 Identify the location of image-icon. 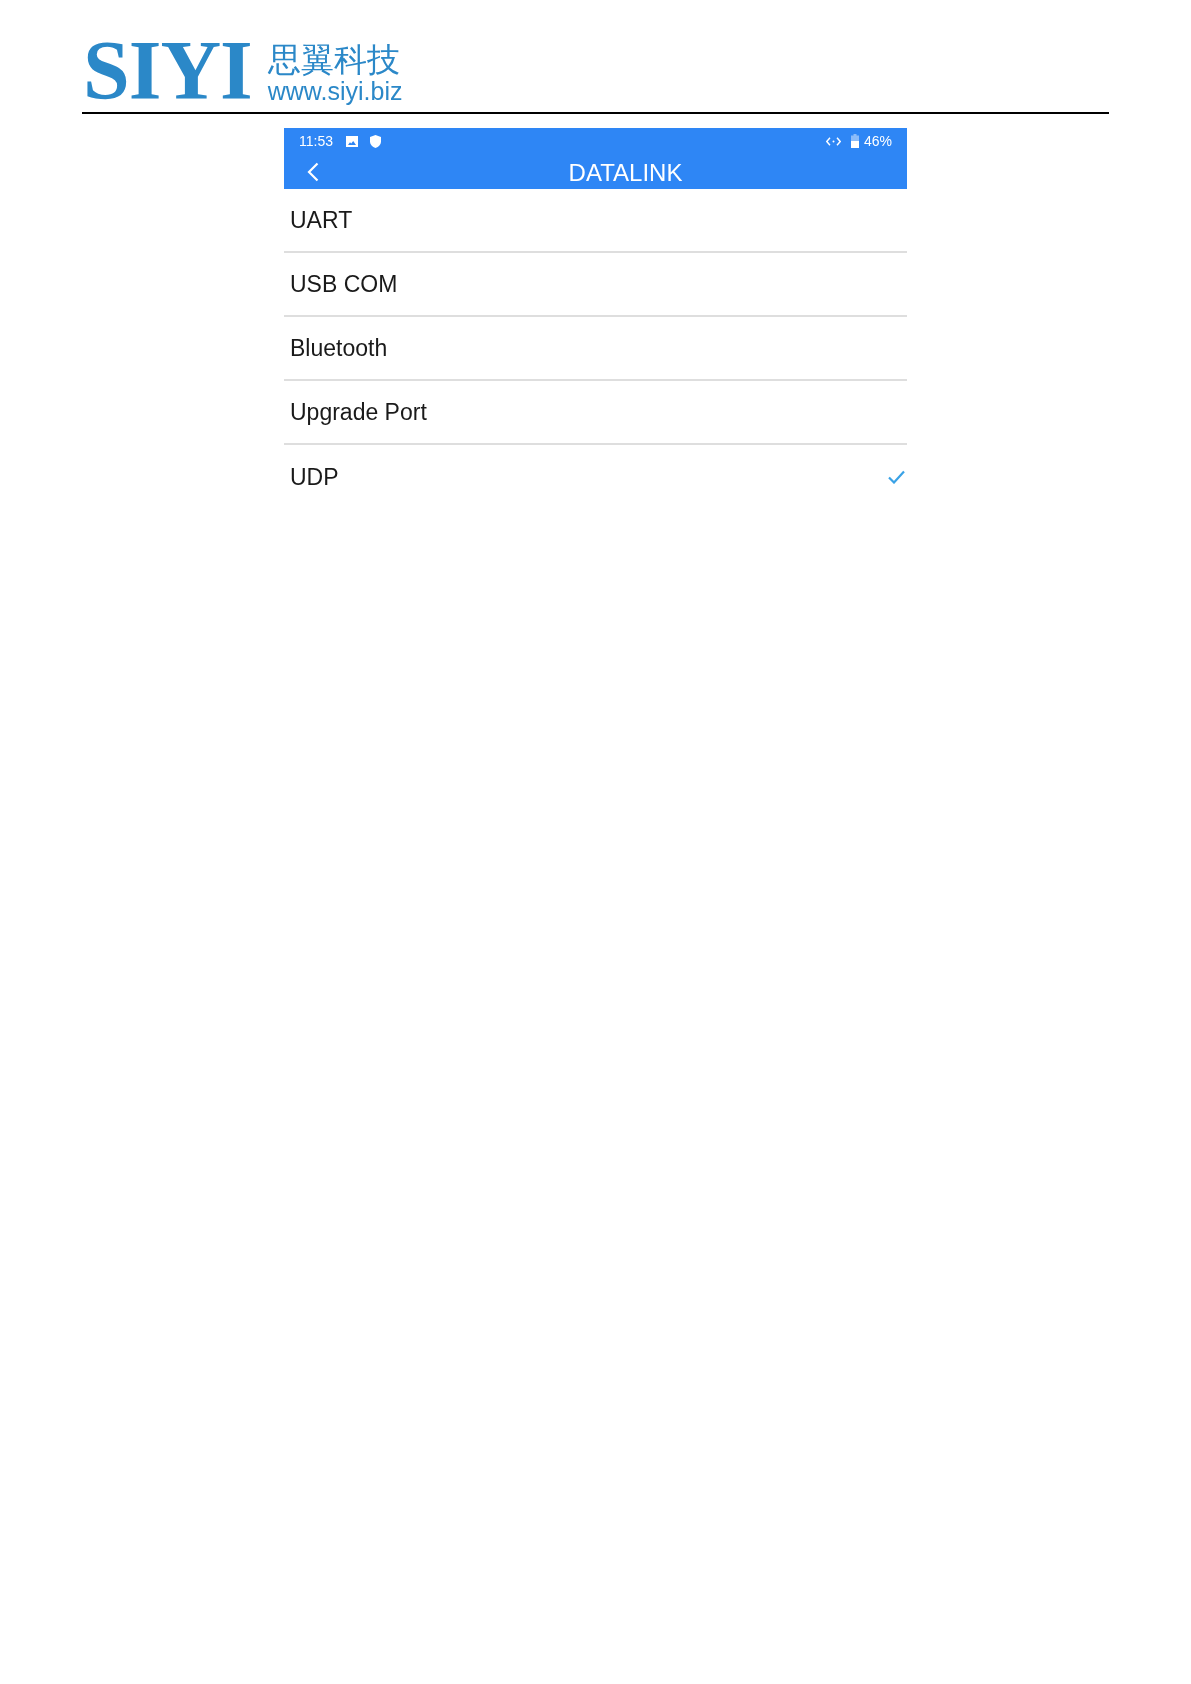
(352, 141).